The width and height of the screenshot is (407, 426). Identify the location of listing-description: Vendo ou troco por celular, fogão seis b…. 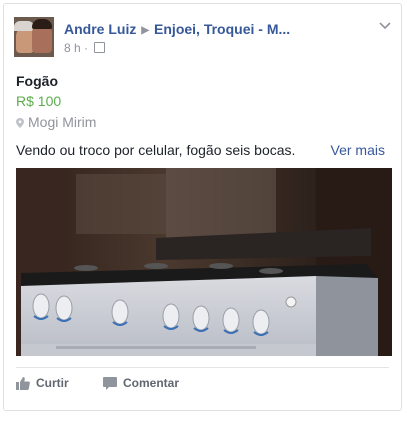
(156, 150).